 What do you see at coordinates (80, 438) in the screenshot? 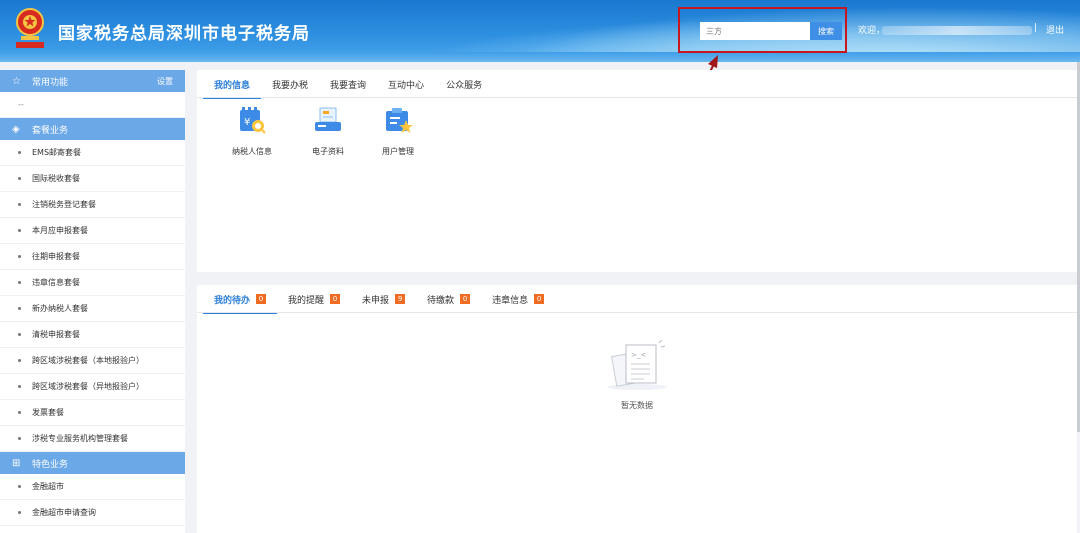
I see `sidebar-item-label: 涉税专业服务机构管理套餐` at bounding box center [80, 438].